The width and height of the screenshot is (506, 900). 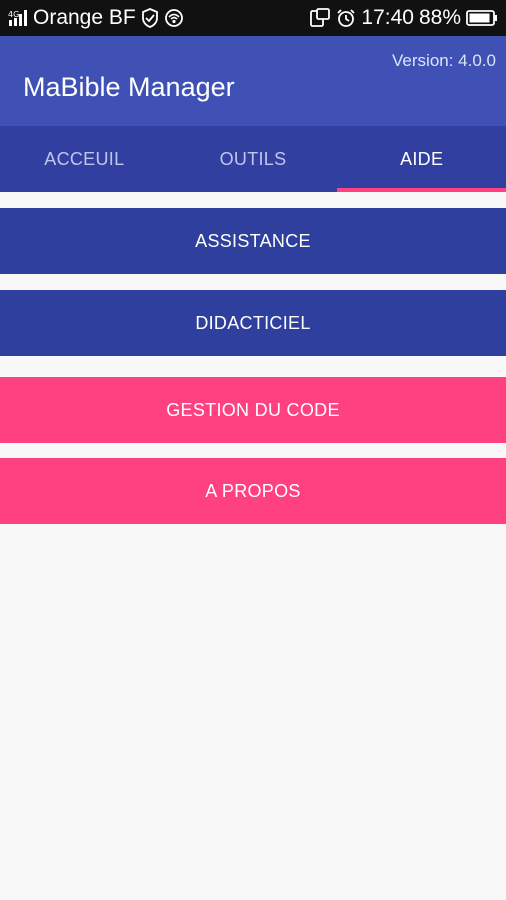 What do you see at coordinates (253, 241) in the screenshot?
I see `assistance-button: ASSISTANCE` at bounding box center [253, 241].